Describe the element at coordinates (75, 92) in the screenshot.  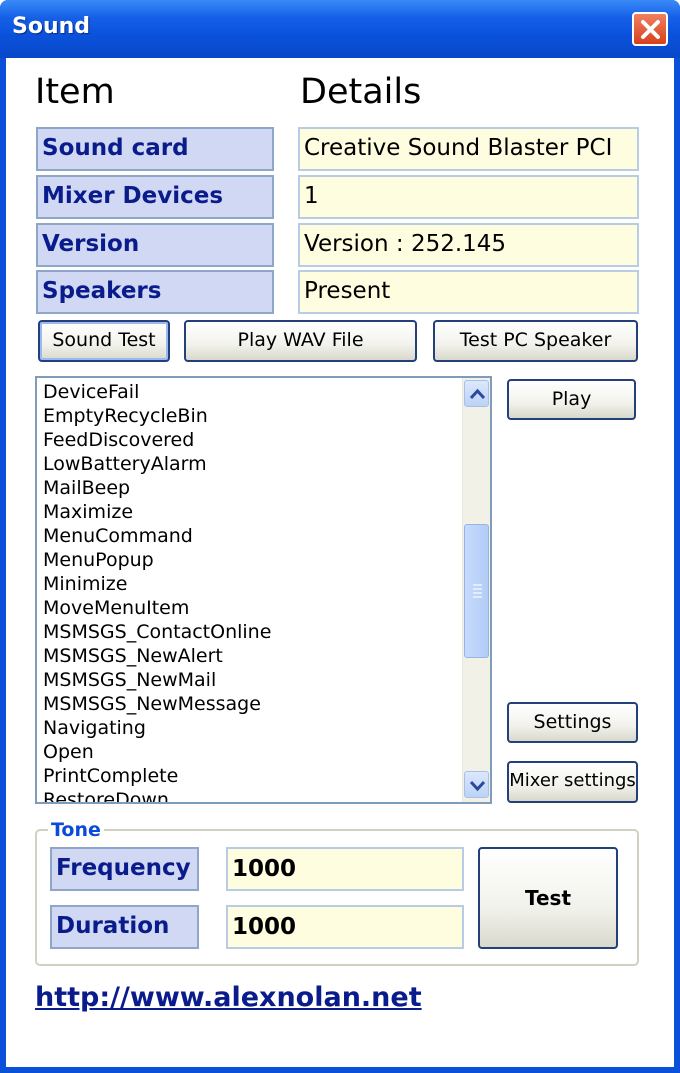
I see `item-header: Item` at that location.